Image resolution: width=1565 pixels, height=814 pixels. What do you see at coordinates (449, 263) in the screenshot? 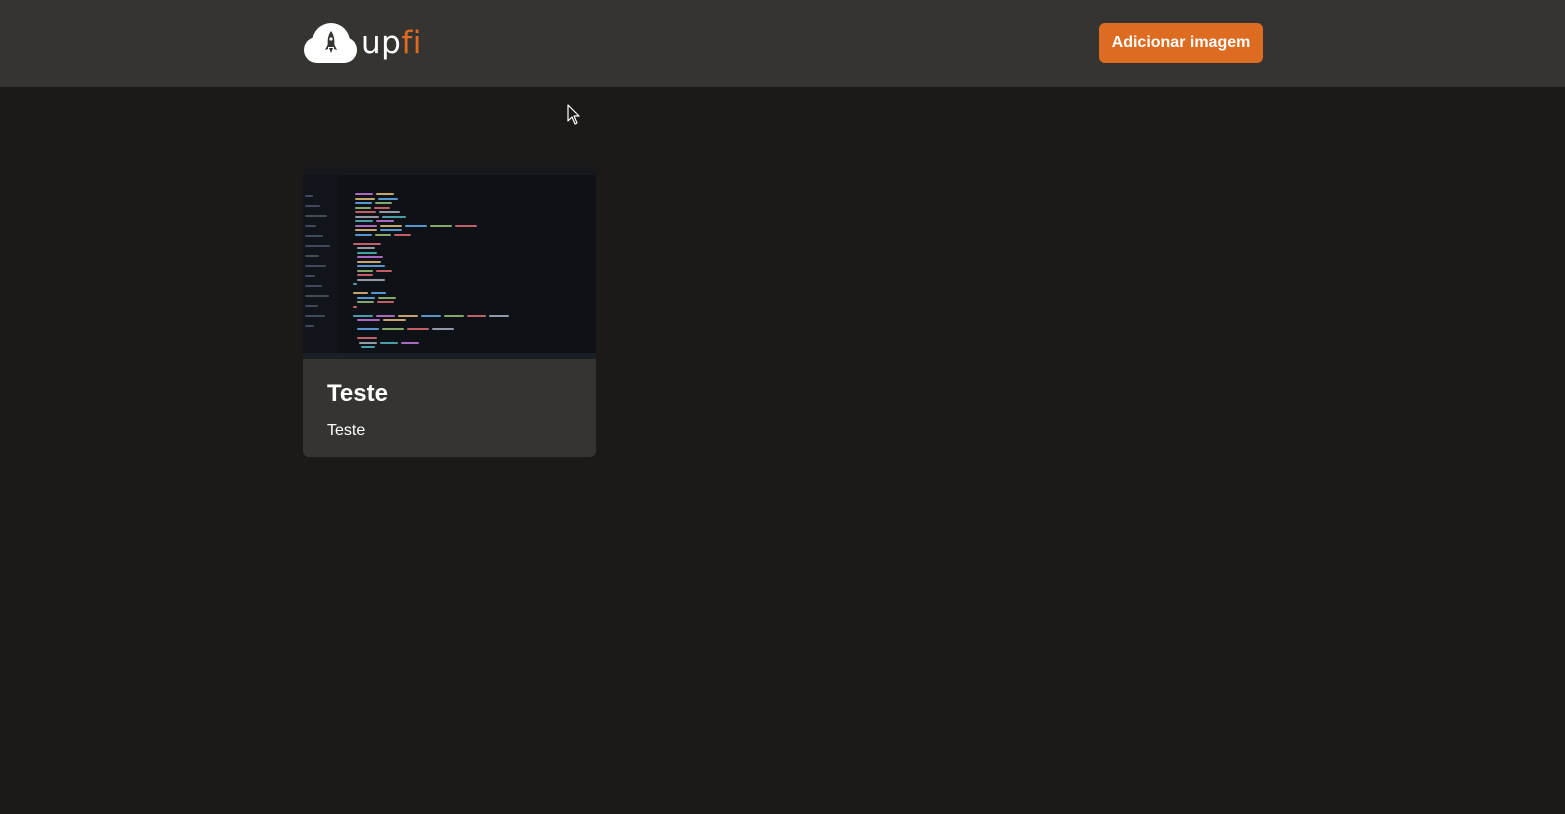
I see `card-image-code-editor-screenshot` at bounding box center [449, 263].